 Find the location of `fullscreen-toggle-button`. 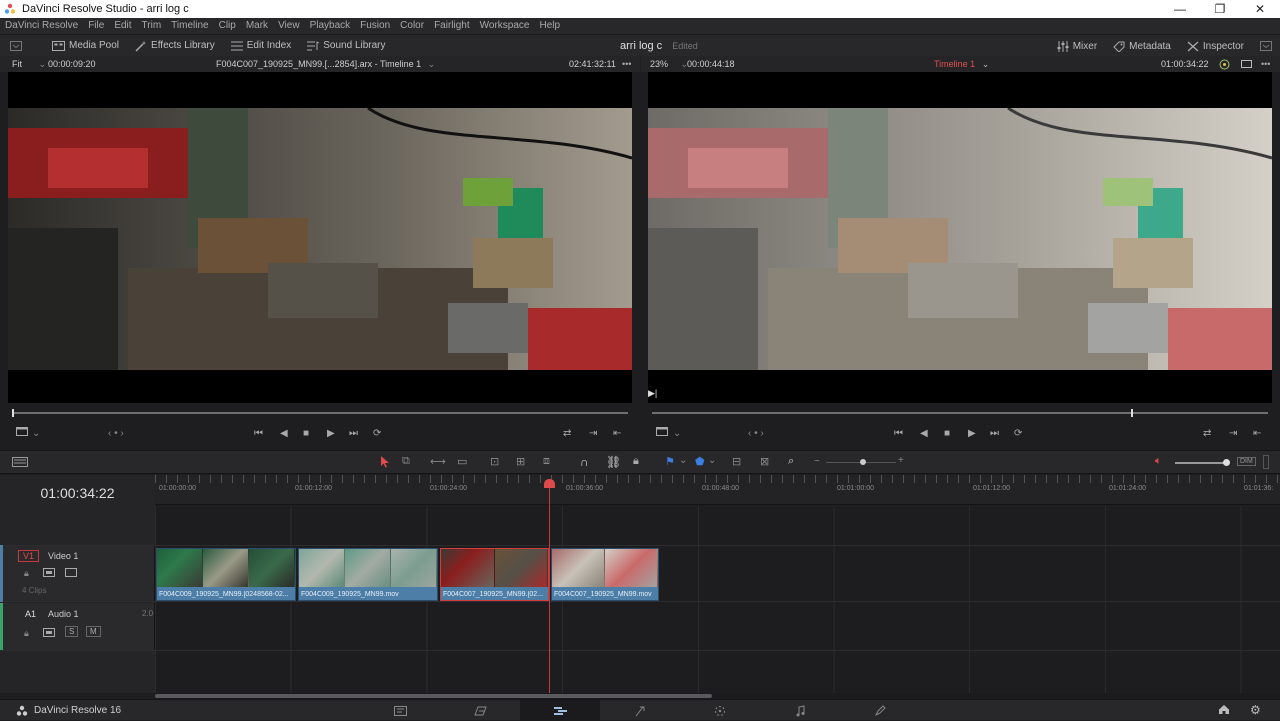

fullscreen-toggle-button is located at coordinates (1266, 46).